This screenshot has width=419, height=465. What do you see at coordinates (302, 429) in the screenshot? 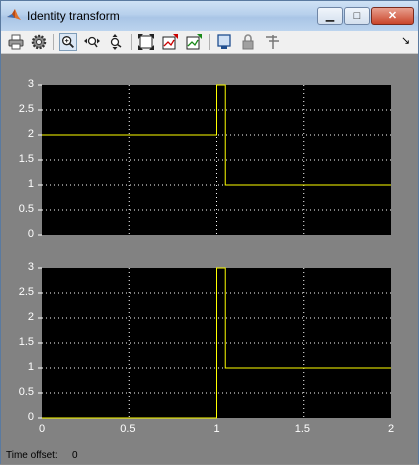
I see `x-tick-label: 1.5` at bounding box center [302, 429].